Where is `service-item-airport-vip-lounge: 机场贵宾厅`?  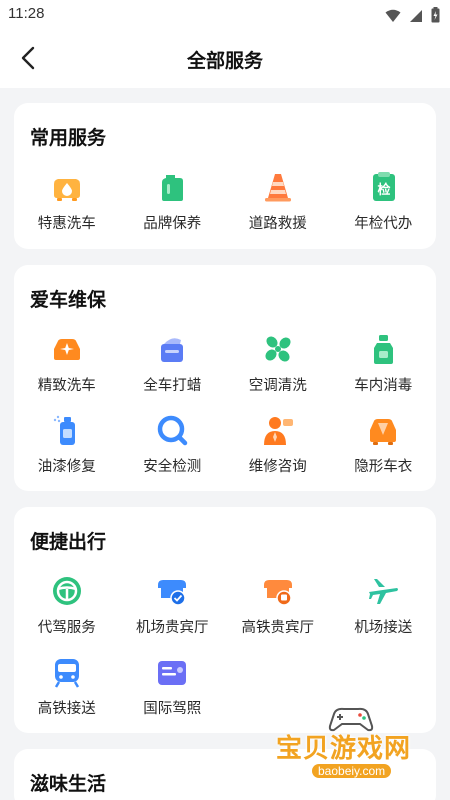 service-item-airport-vip-lounge: 机场贵宾厅 is located at coordinates (173, 605).